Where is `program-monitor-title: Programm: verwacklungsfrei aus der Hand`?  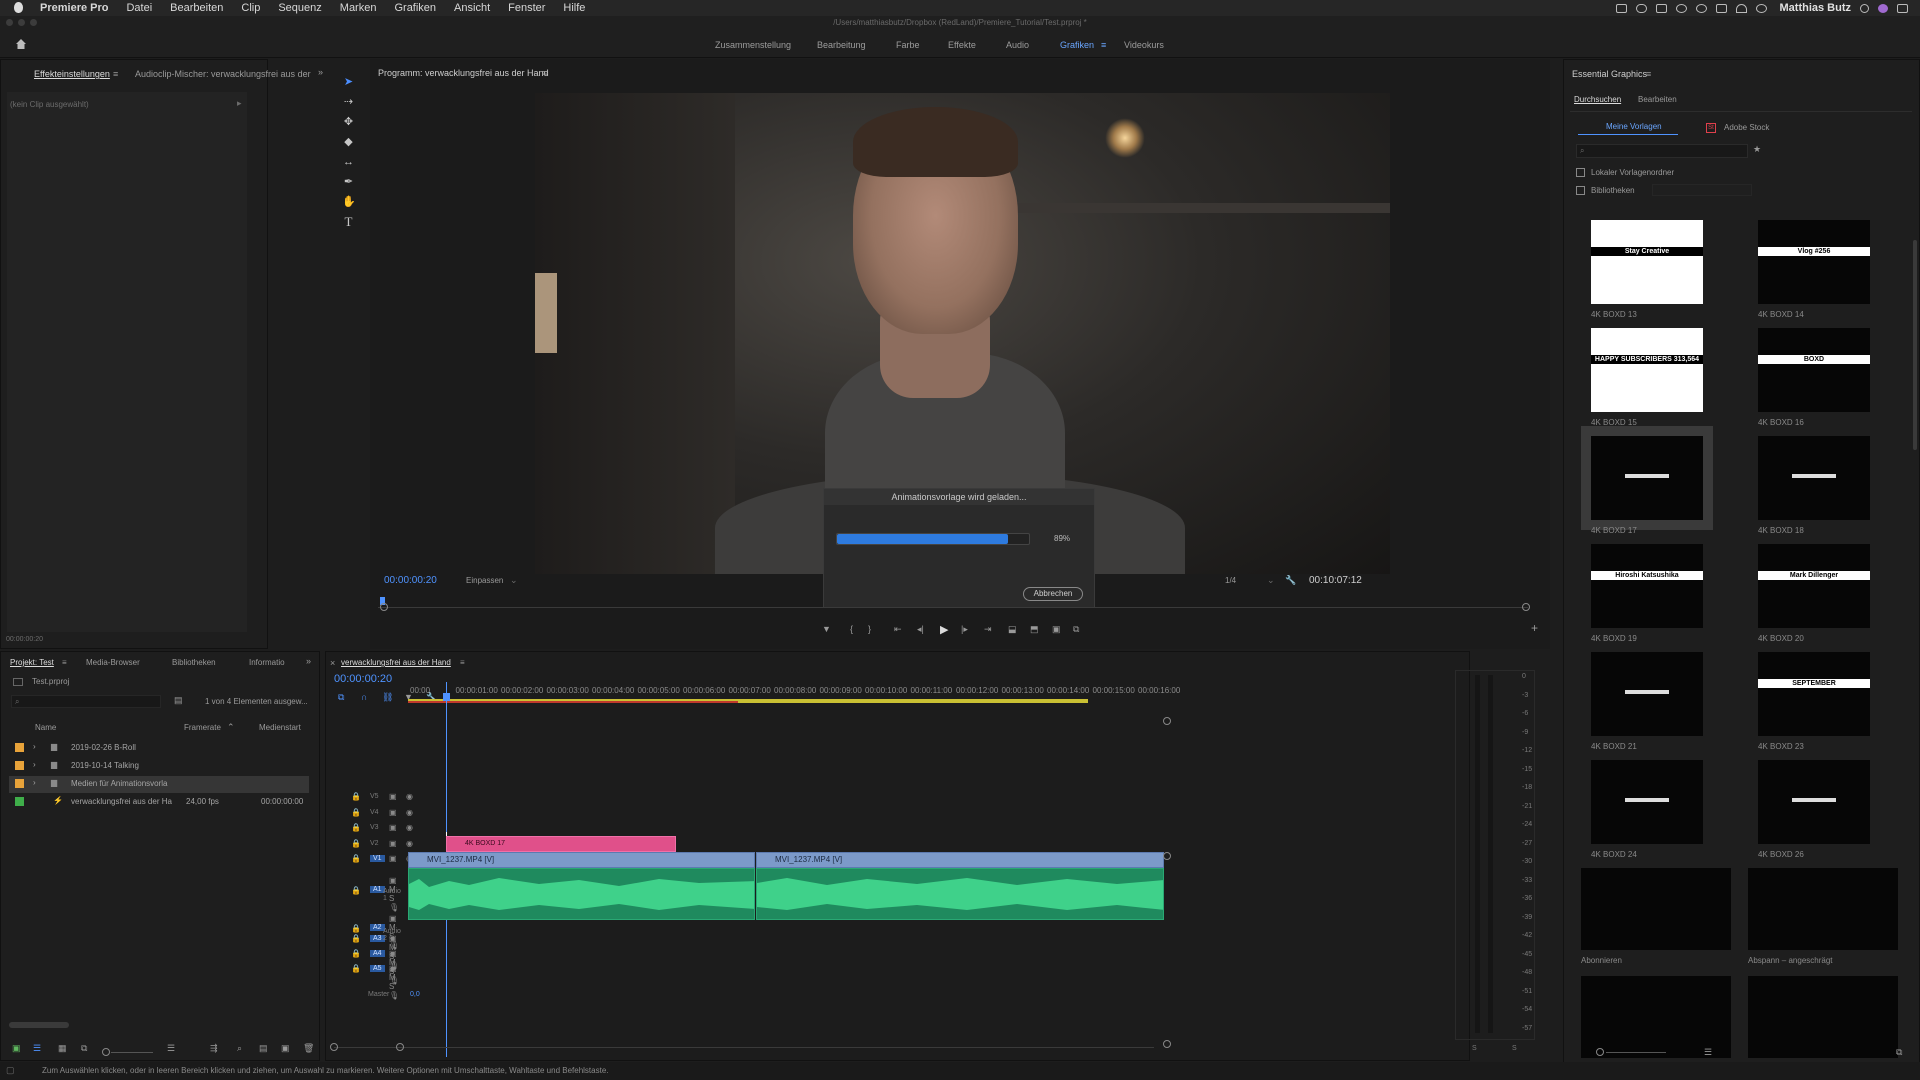 program-monitor-title: Programm: verwacklungsfrei aus der Hand is located at coordinates (463, 73).